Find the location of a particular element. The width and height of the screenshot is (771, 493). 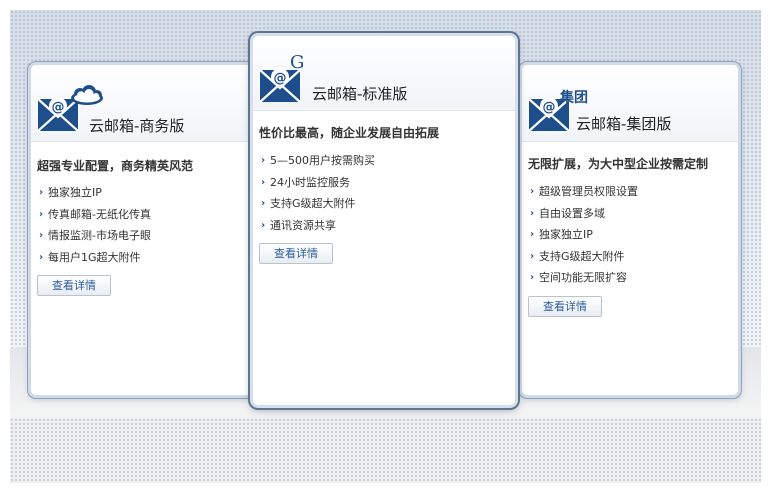

plan-title: 云邮箱-商务版 is located at coordinates (137, 126).